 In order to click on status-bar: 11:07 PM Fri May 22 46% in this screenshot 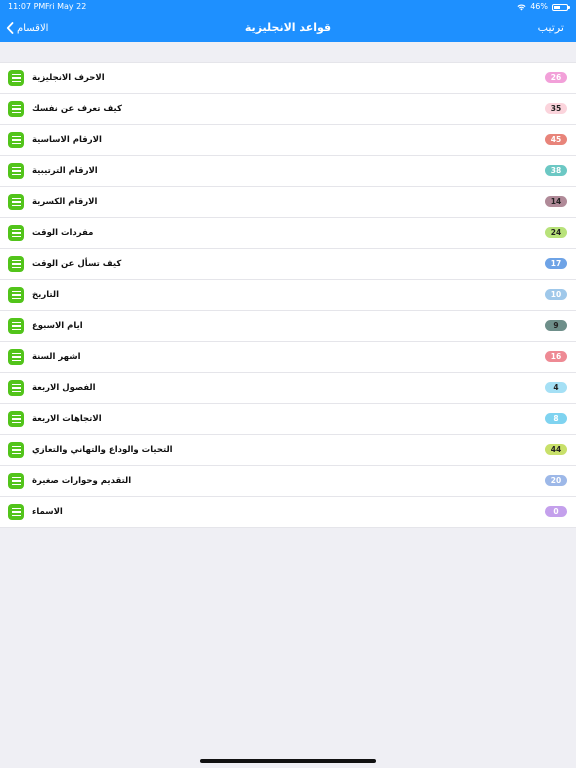, I will do `click(288, 7)`.